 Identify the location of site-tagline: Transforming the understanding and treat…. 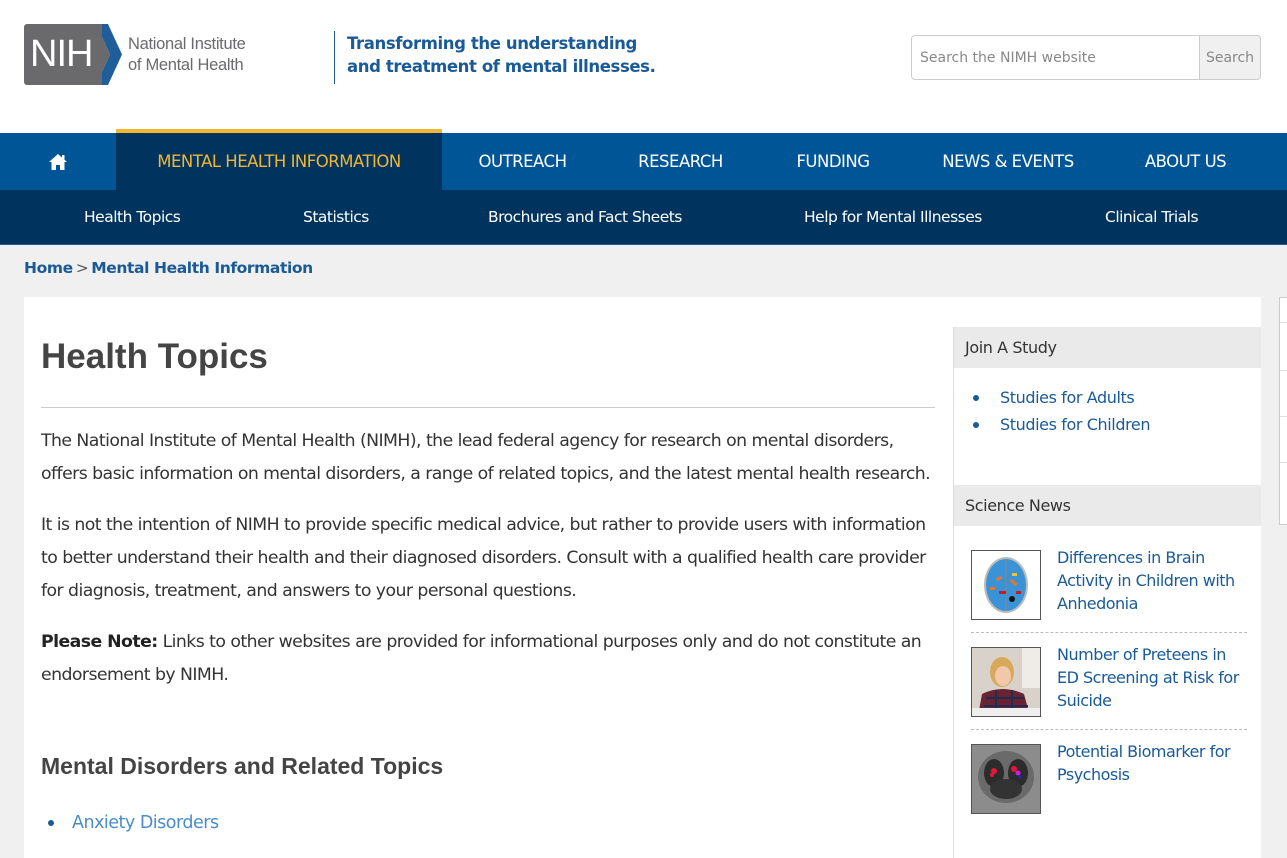
(501, 55).